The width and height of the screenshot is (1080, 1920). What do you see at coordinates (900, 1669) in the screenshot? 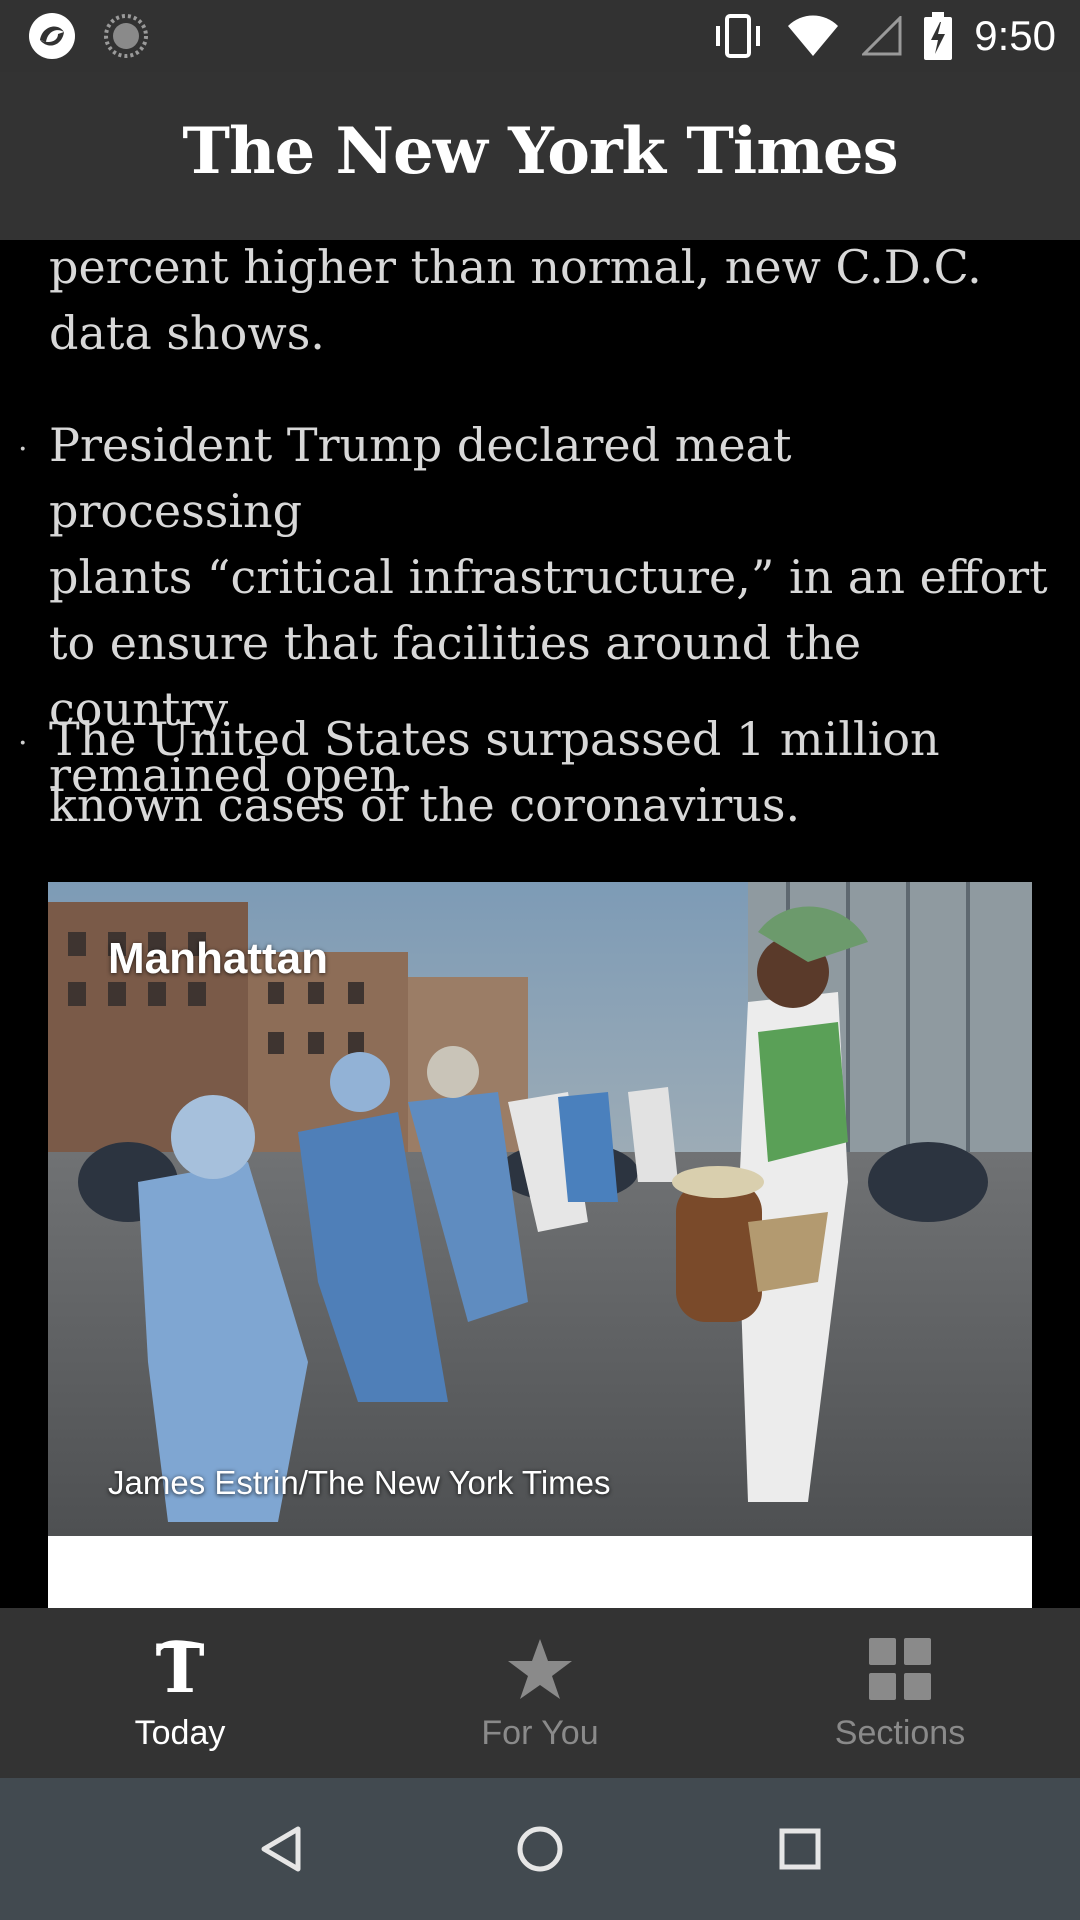
I see `grid-icon` at bounding box center [900, 1669].